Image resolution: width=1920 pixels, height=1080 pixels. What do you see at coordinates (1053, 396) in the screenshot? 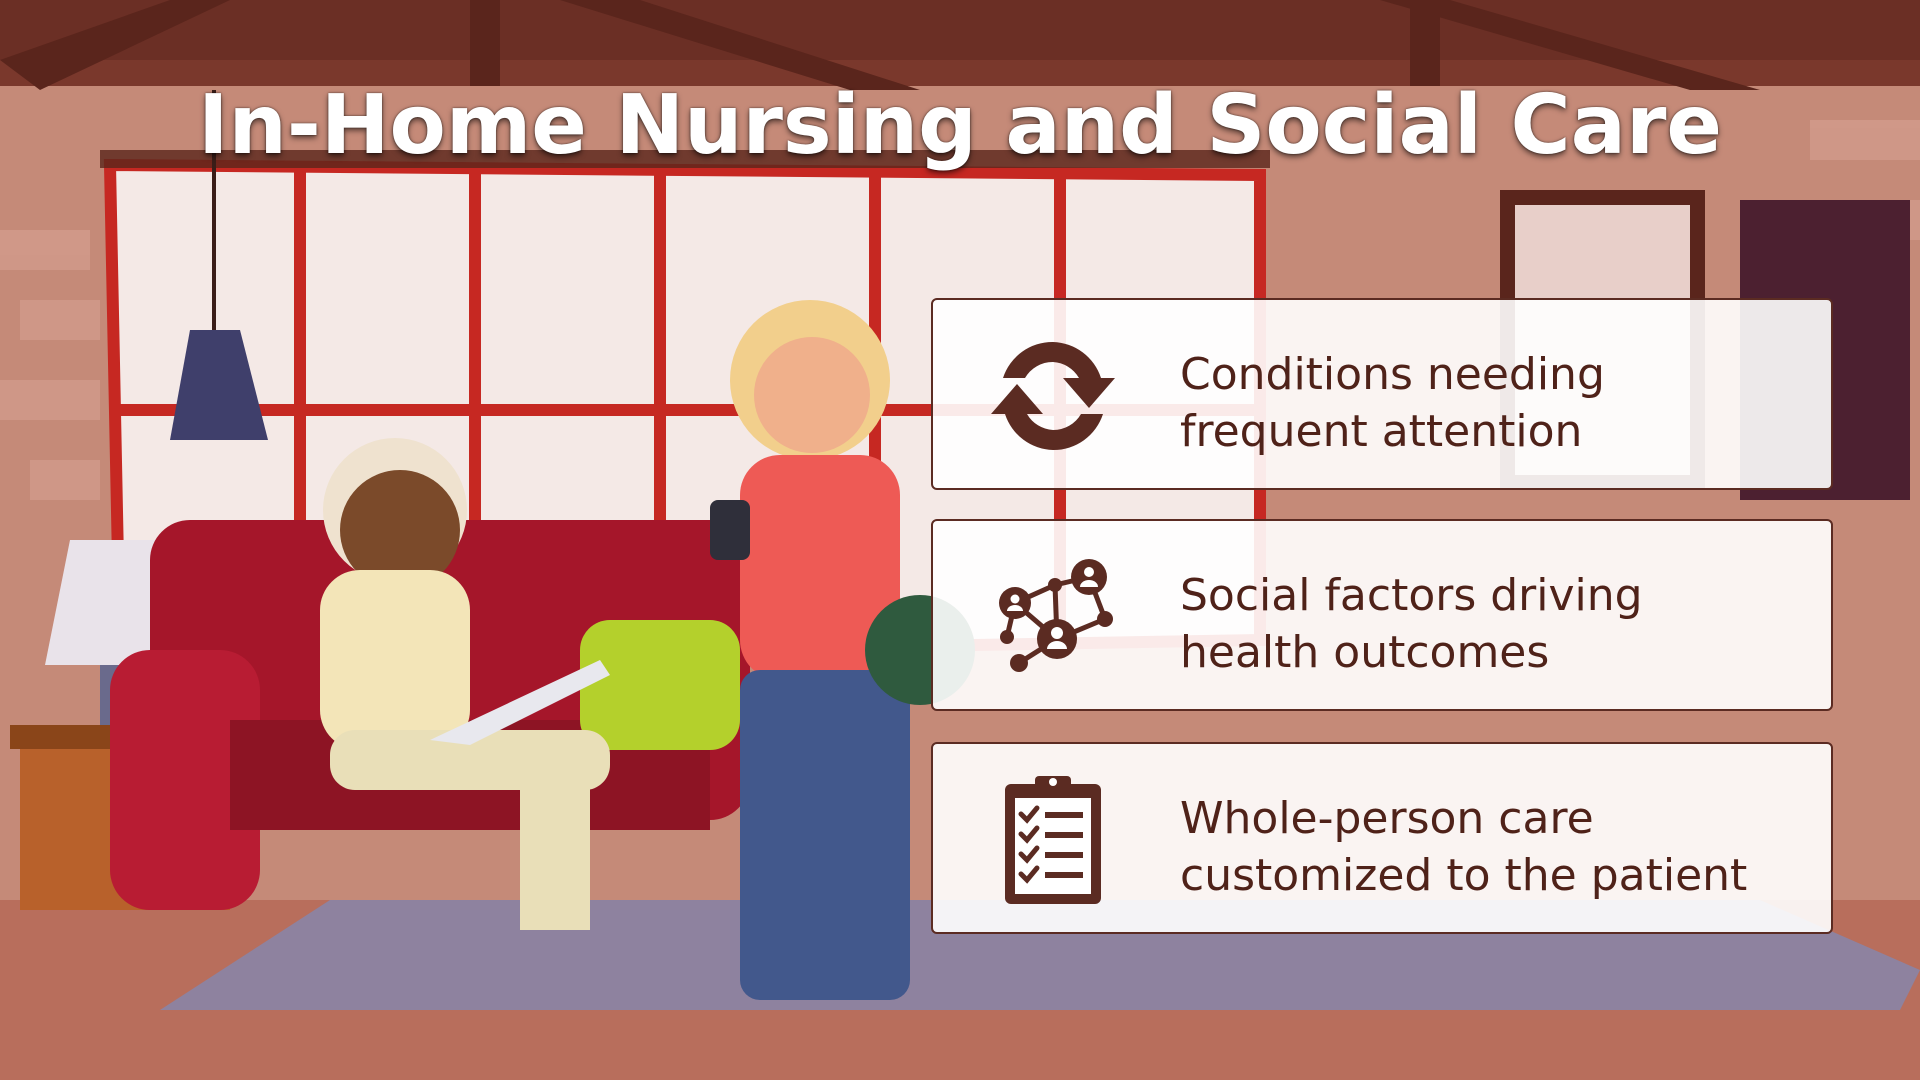
I see `refresh-cycle-icon` at bounding box center [1053, 396].